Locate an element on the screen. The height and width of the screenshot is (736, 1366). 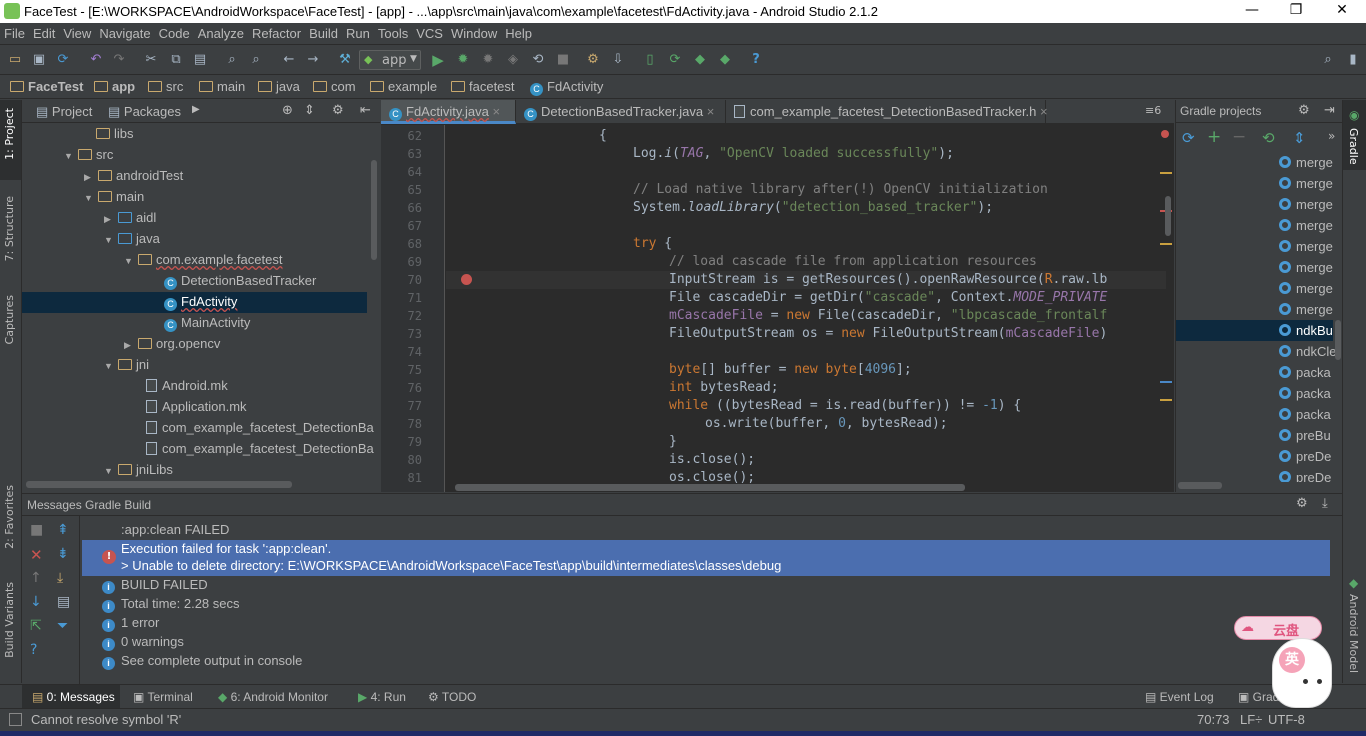
collapse-icon: ⇟ is located at coordinates (63, 554).